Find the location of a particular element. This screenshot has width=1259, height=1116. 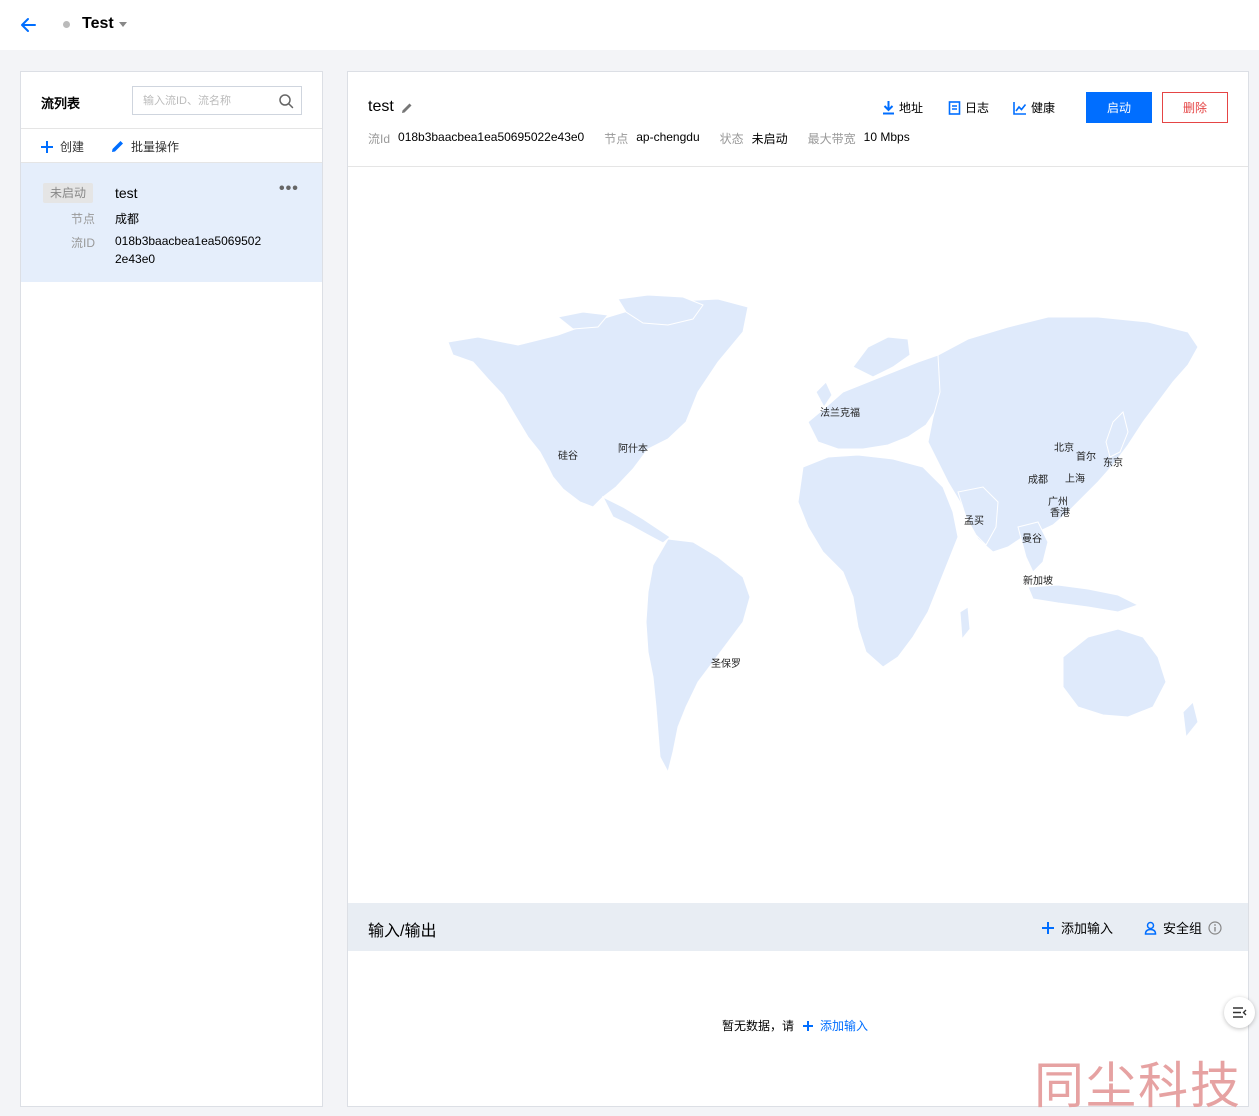

flow-list-actions: 创建 批量操作 is located at coordinates (171, 146).